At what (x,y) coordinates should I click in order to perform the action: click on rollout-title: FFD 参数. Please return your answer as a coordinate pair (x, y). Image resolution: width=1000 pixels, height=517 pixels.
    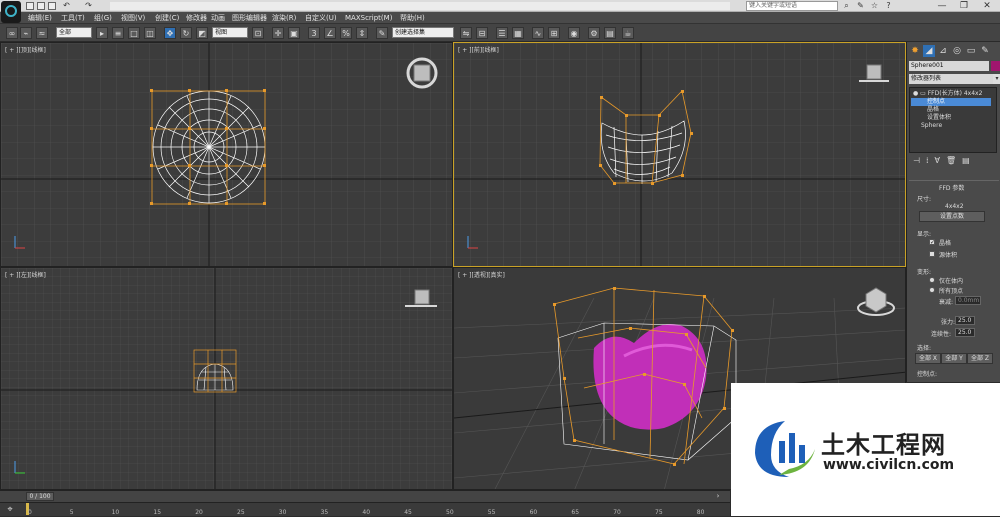
    Looking at the image, I should click on (951, 187).